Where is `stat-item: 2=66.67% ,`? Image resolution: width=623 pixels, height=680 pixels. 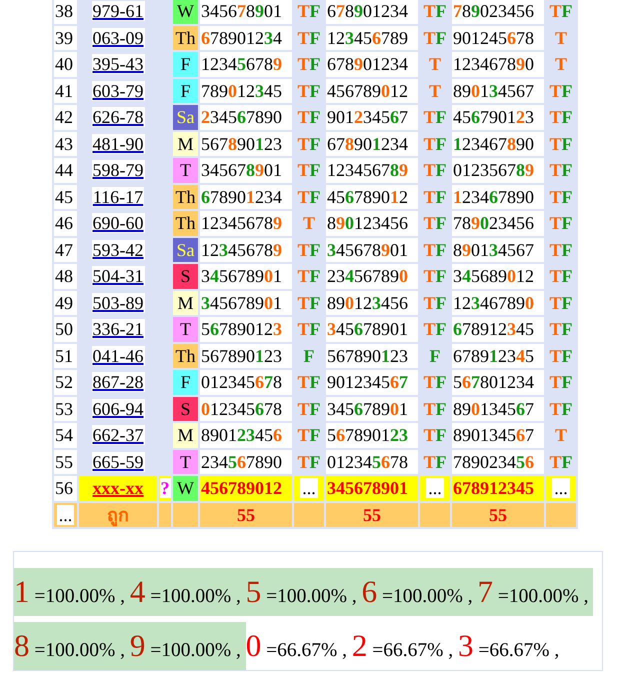
stat-item: 2=66.67% , is located at coordinates (403, 646).